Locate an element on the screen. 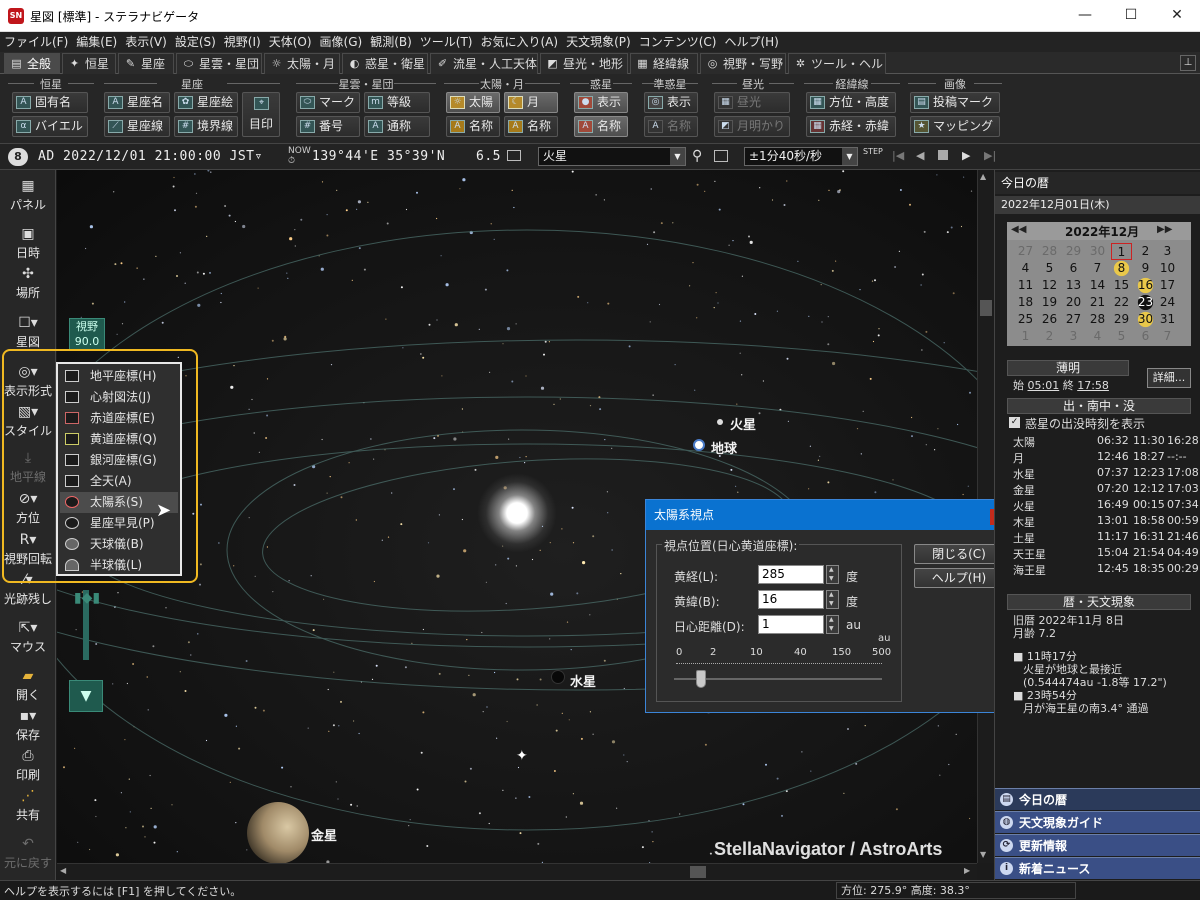 This screenshot has height=900, width=1200. menu-object: 天体(O) is located at coordinates (290, 42).